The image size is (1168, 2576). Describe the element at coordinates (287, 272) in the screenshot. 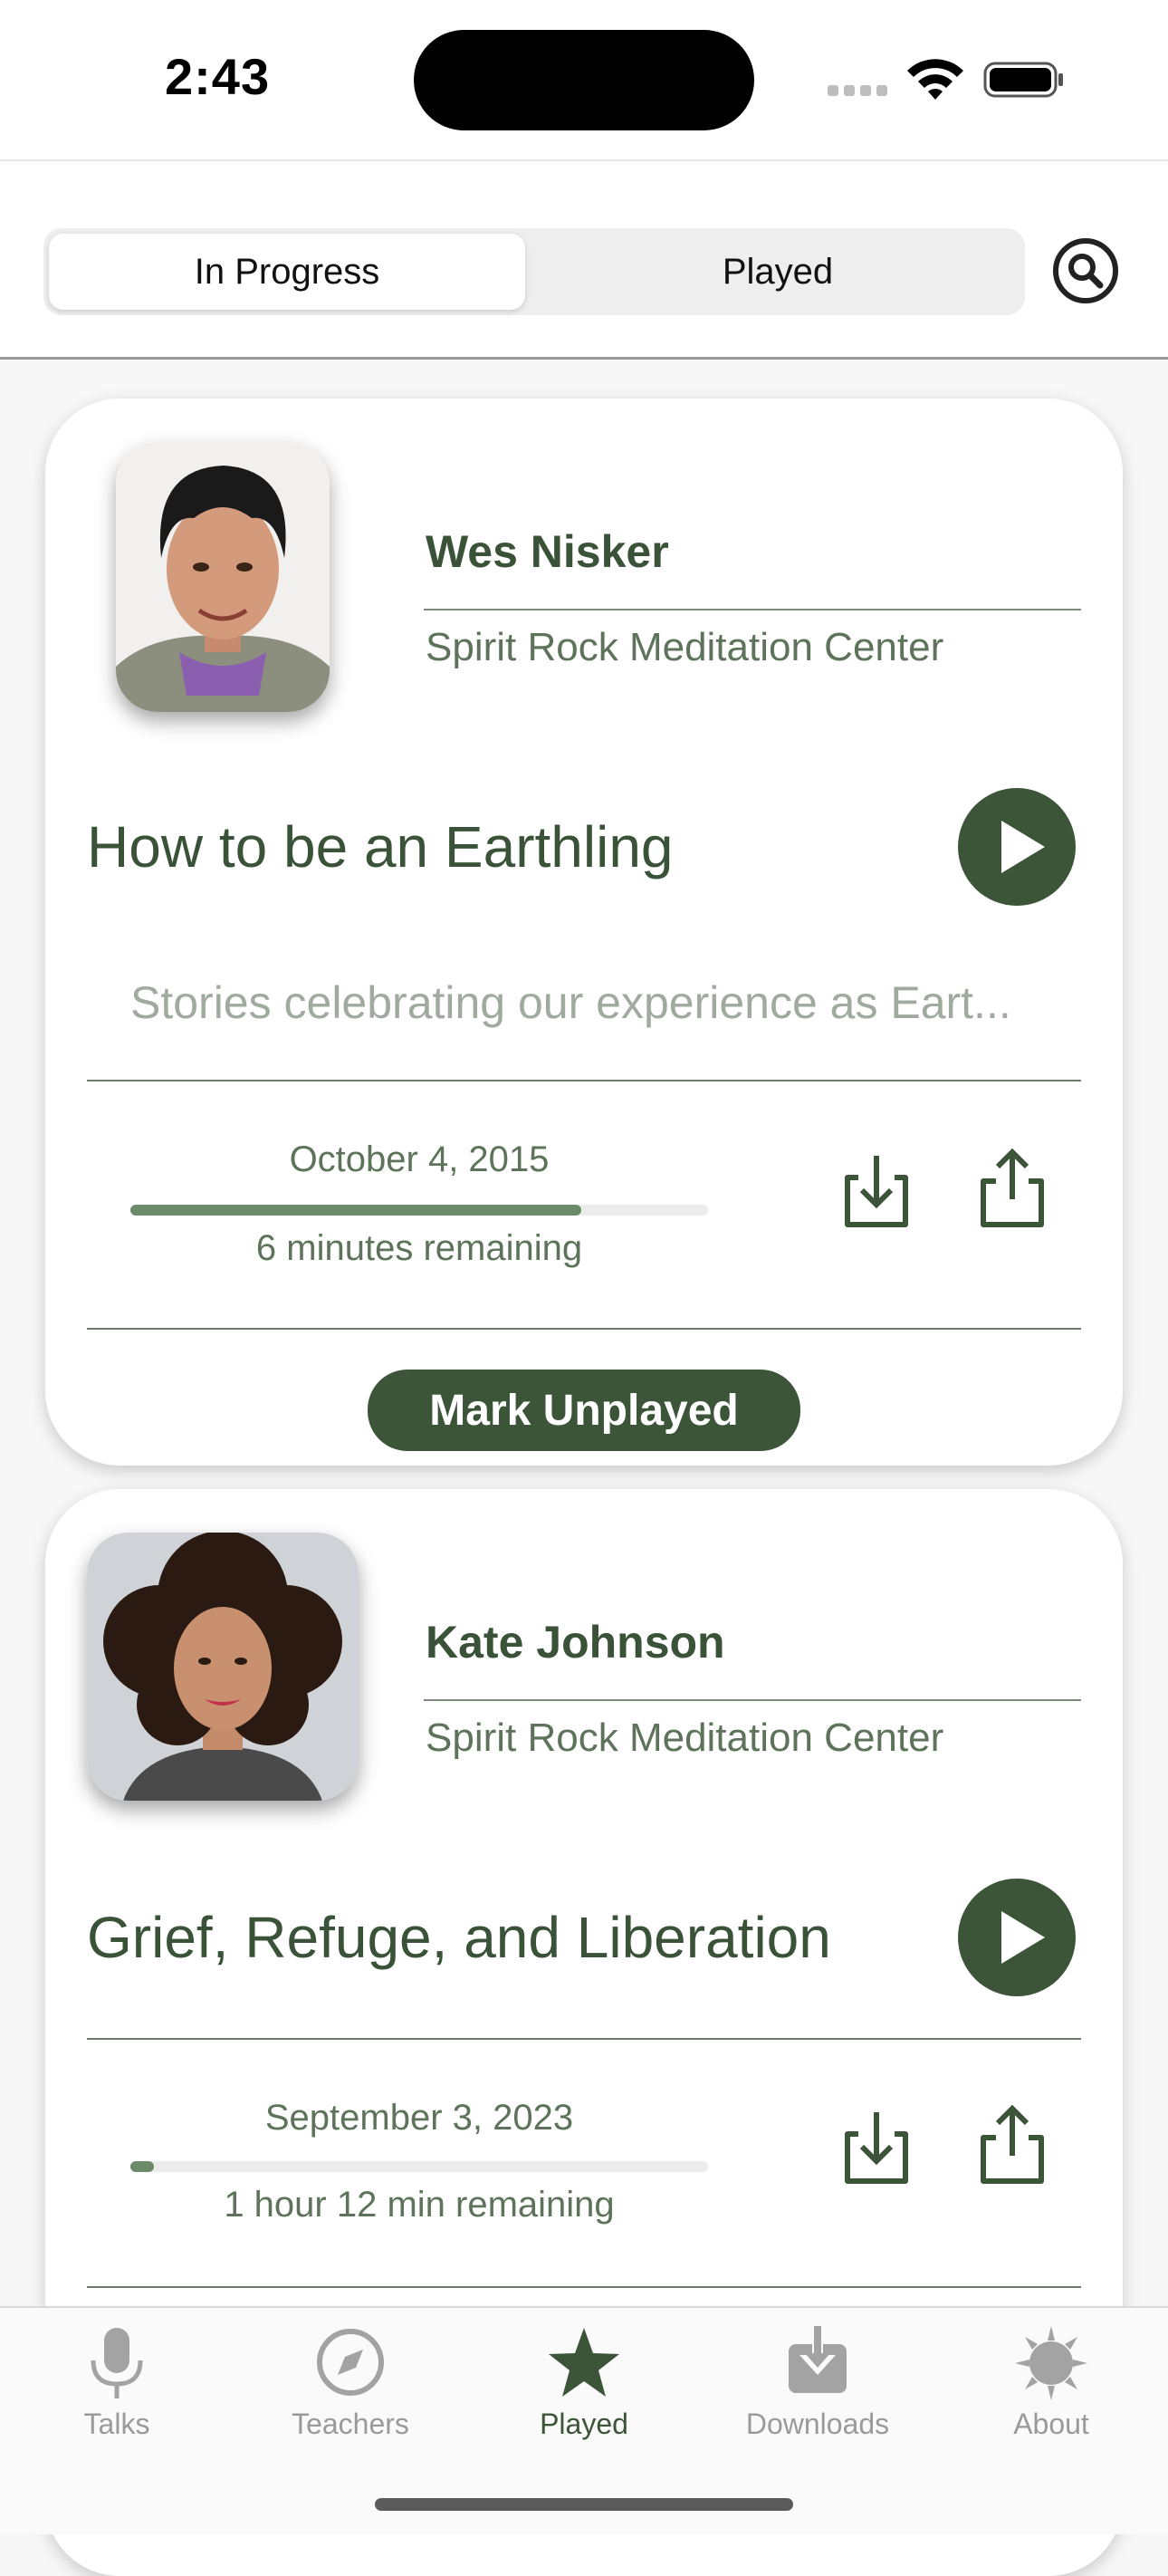

I see `segment-in-progress: In Progress` at that location.